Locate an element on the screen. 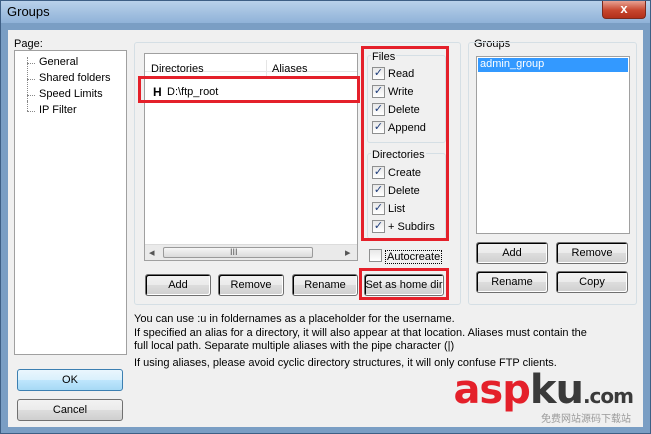  watermark-subtitle: 免费网站源码下载站 is located at coordinates (586, 419).